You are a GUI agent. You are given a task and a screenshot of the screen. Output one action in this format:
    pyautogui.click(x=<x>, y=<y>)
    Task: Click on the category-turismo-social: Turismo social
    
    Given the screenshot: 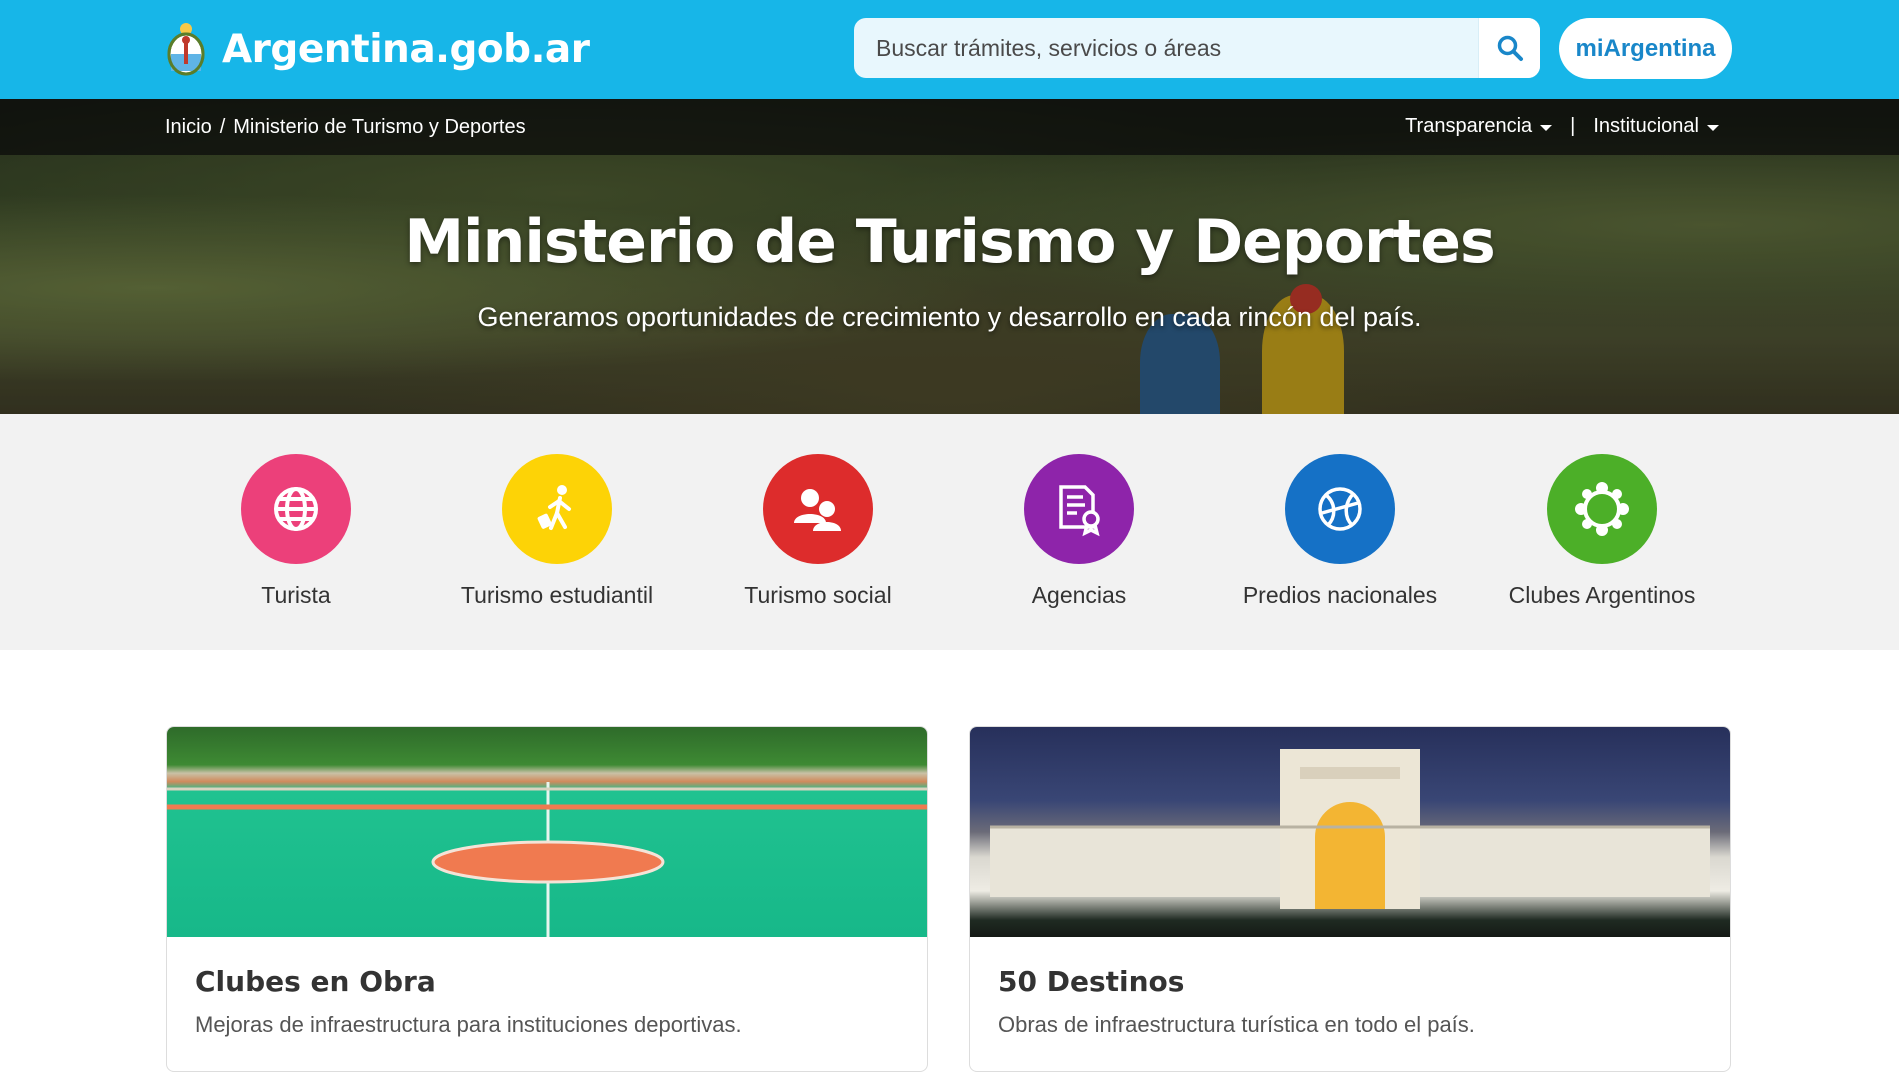 What is the action you would take?
    pyautogui.click(x=818, y=531)
    